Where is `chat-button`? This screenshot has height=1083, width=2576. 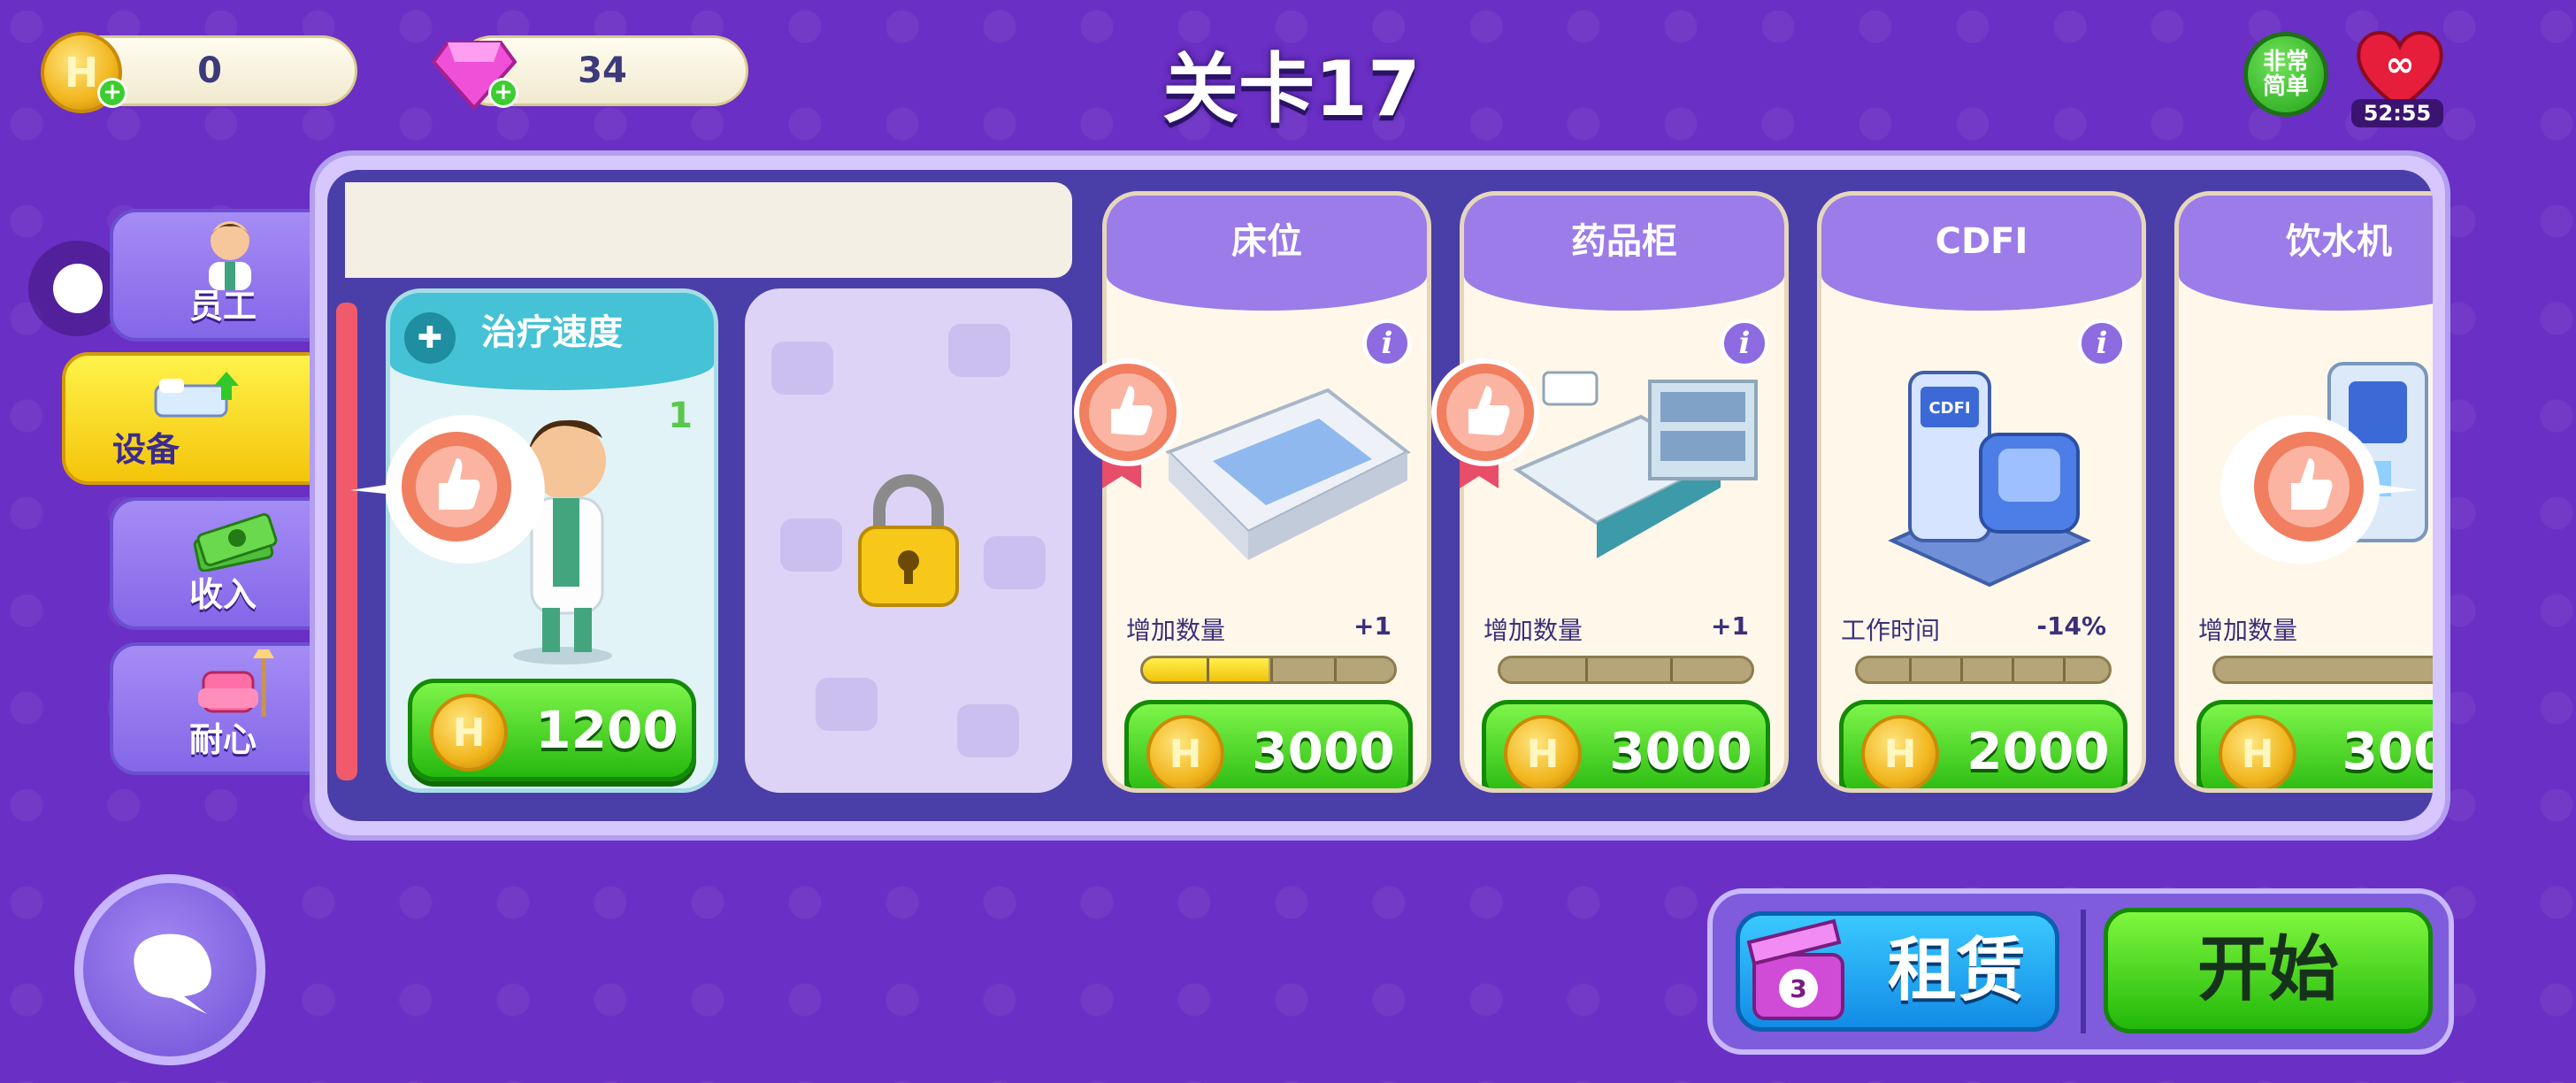
chat-button is located at coordinates (169, 970).